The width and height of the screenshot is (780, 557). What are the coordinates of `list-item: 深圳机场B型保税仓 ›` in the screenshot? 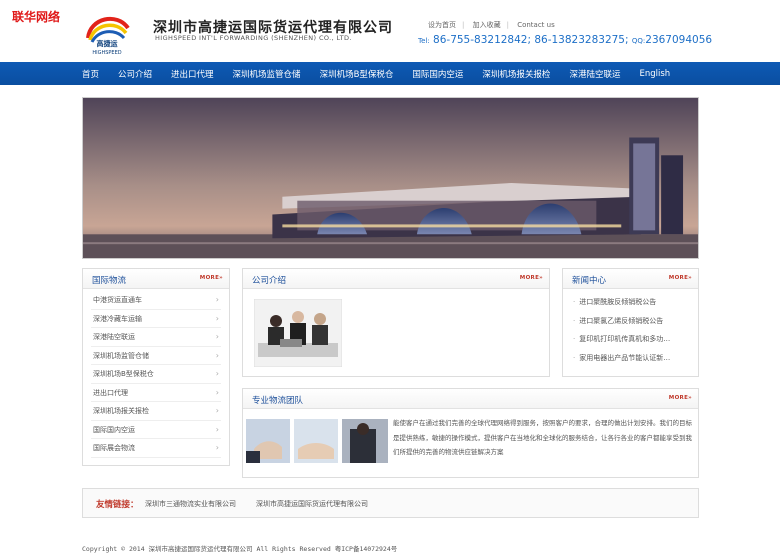 It's located at (156, 374).